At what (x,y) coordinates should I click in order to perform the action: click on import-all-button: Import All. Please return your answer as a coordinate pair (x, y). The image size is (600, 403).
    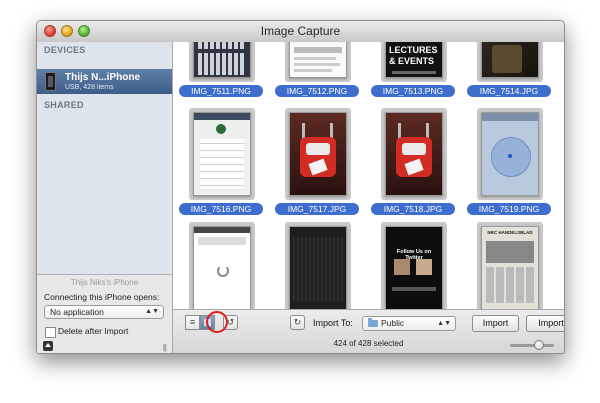
    Looking at the image, I should click on (545, 323).